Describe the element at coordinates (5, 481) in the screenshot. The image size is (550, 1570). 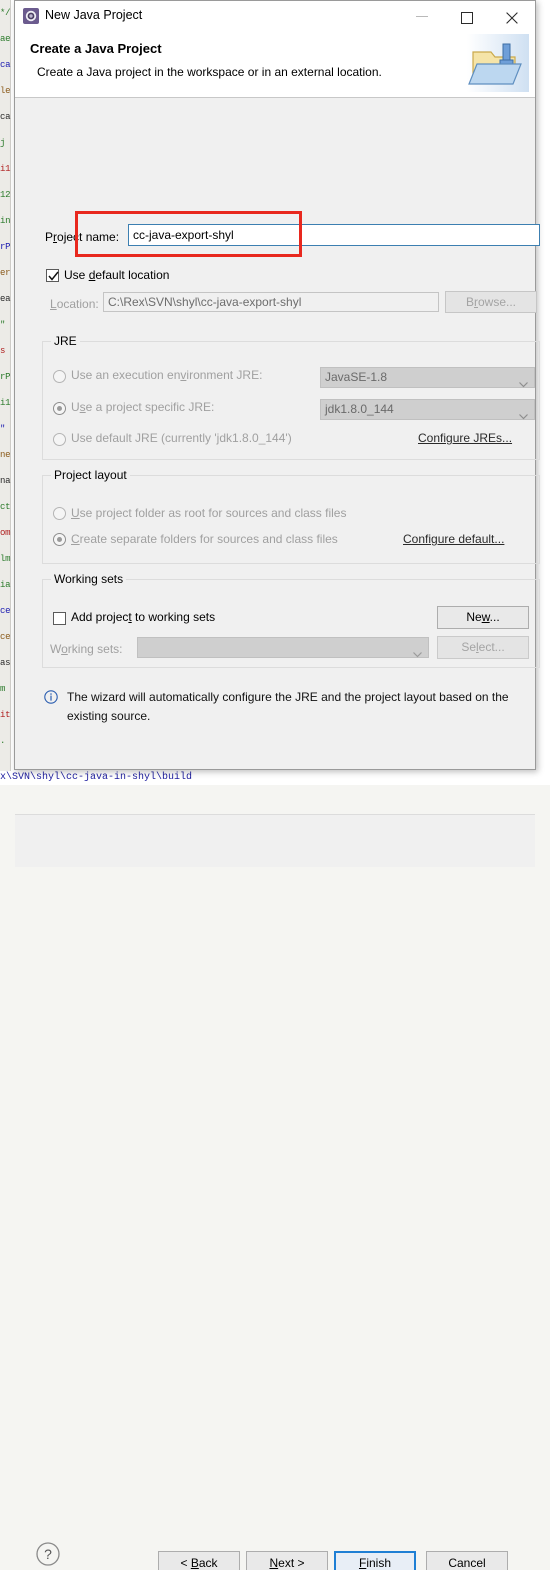
I see `background-code-fragment: na` at that location.